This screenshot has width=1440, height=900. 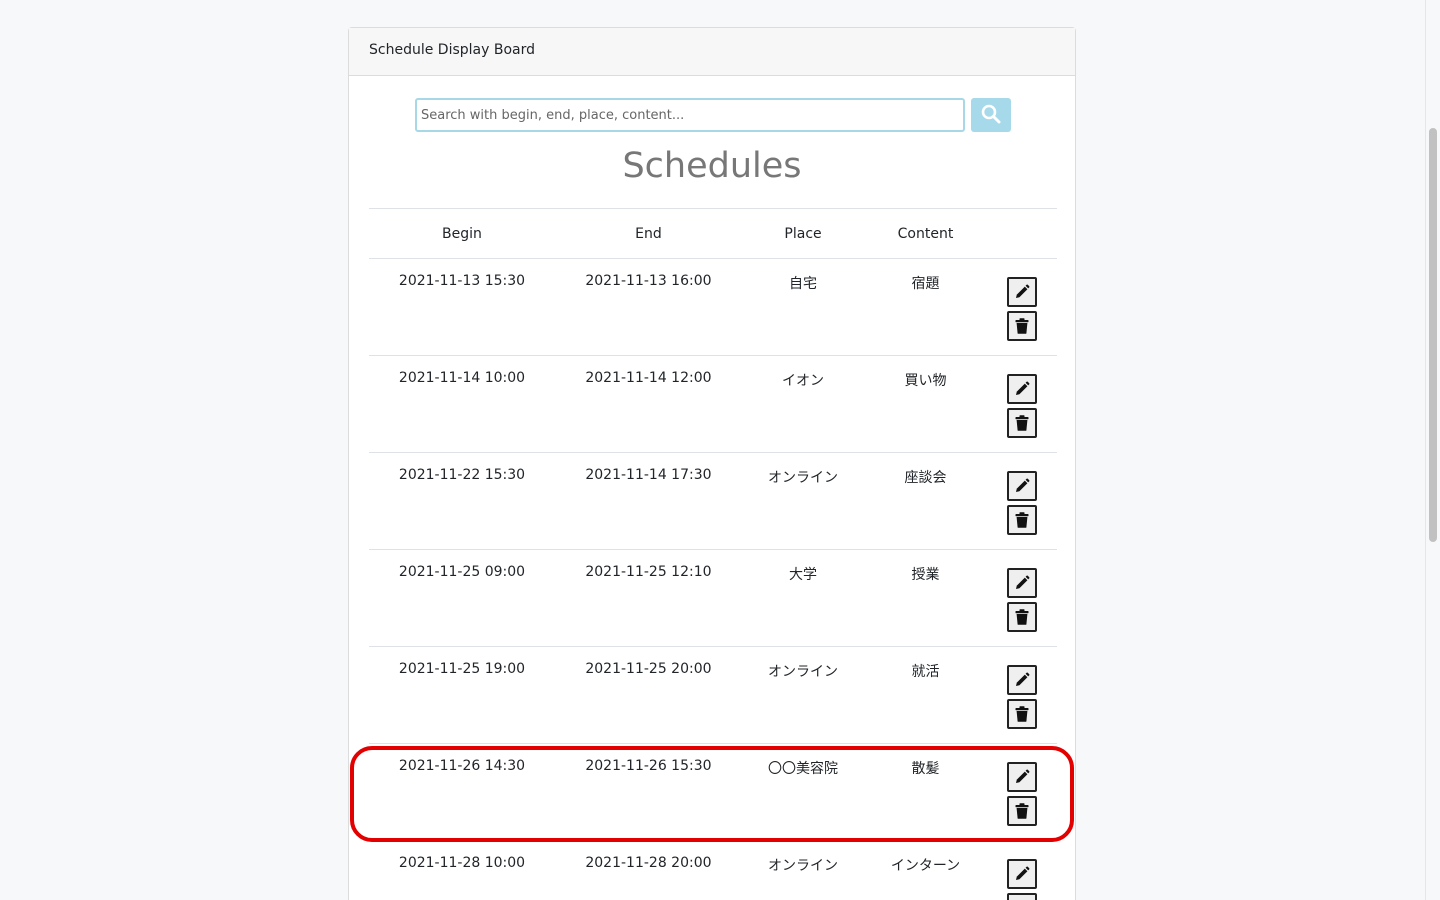 I want to click on cell-end: 2021-11-14 17:30, so click(x=648, y=501).